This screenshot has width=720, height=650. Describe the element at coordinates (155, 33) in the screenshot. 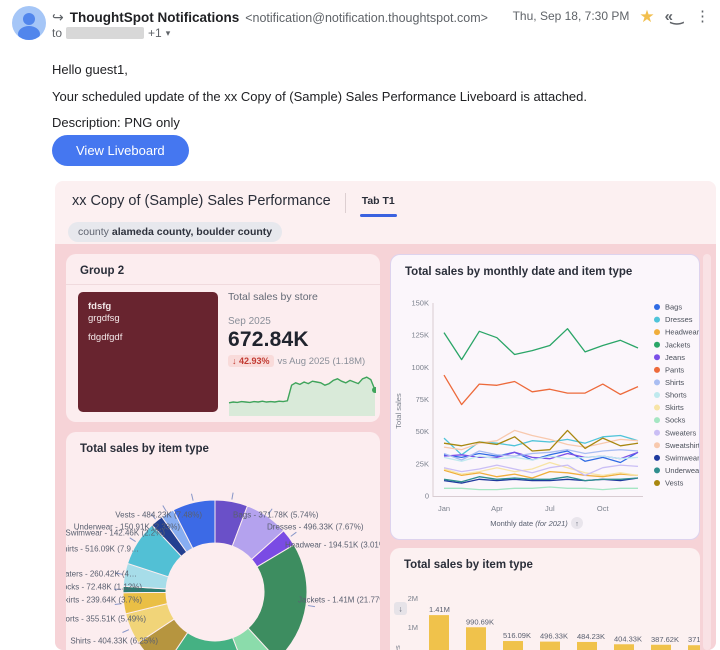

I see `recipients-more: +1` at that location.